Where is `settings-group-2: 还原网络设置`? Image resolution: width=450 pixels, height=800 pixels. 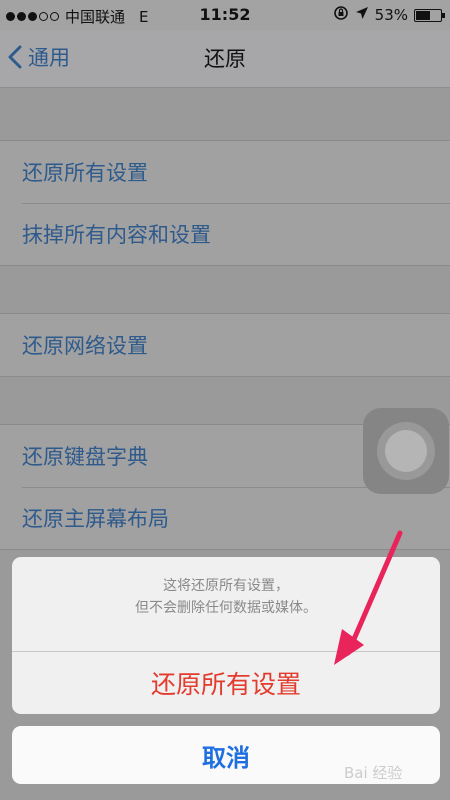
settings-group-2: 还原网络设置 is located at coordinates (225, 345).